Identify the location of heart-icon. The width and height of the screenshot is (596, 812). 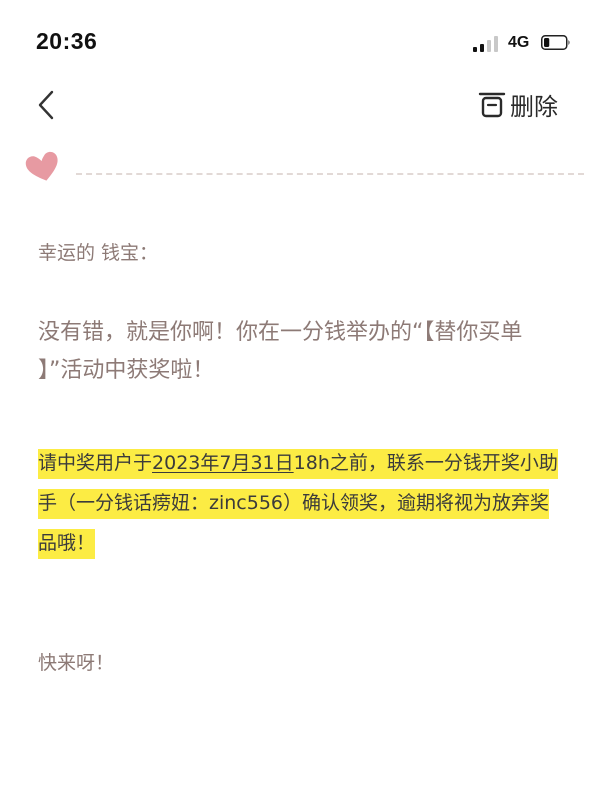
(41, 166).